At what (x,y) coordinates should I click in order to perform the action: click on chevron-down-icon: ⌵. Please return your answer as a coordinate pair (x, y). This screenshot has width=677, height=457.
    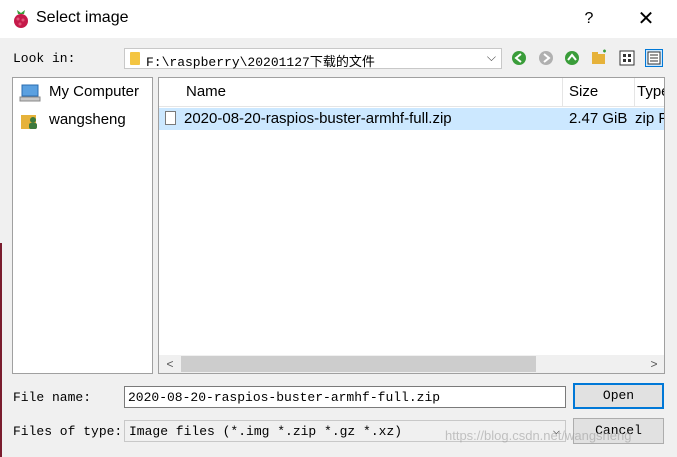
    Looking at the image, I should click on (491, 57).